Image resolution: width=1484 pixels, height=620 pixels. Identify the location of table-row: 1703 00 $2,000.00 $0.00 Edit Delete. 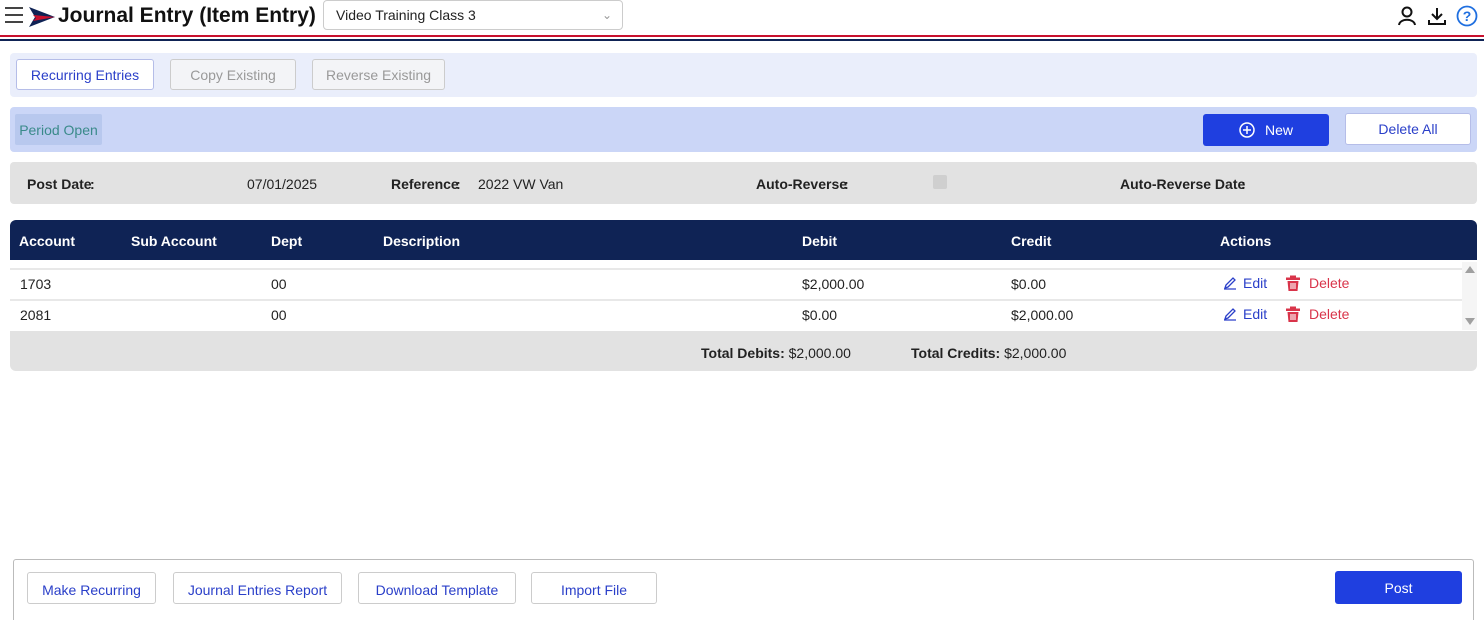
(736, 282).